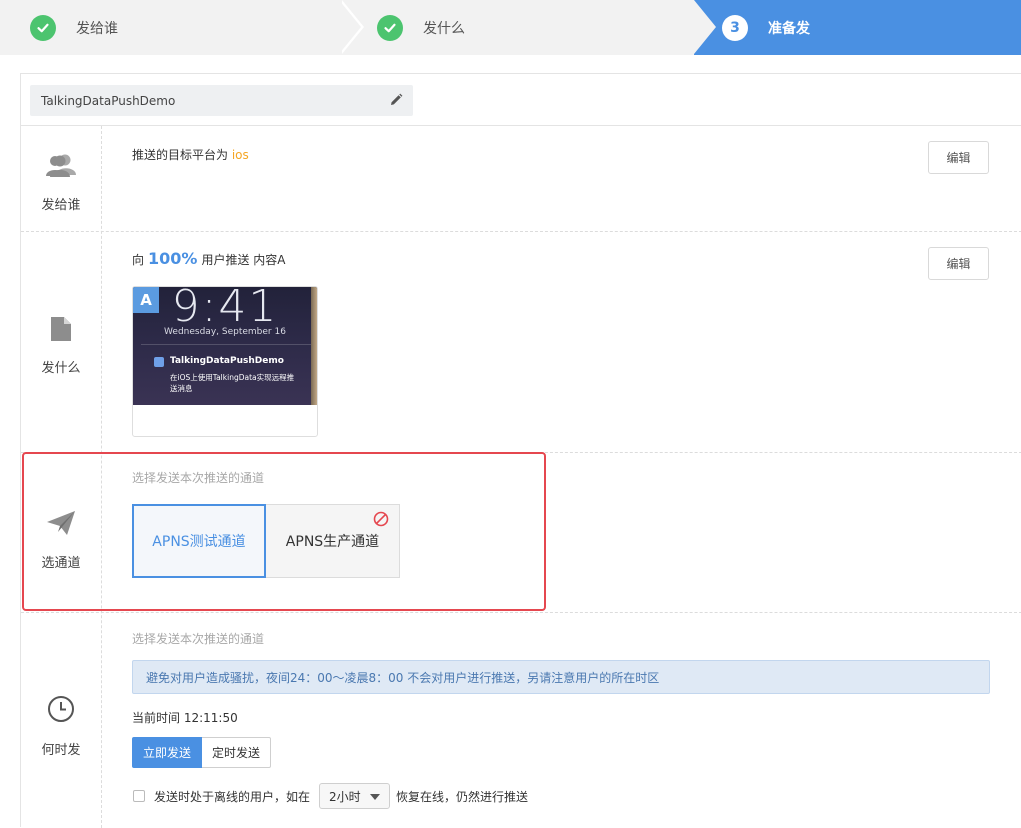 The width and height of the screenshot is (1021, 828). What do you see at coordinates (61, 205) in the screenshot?
I see `section-label: 发给谁` at bounding box center [61, 205].